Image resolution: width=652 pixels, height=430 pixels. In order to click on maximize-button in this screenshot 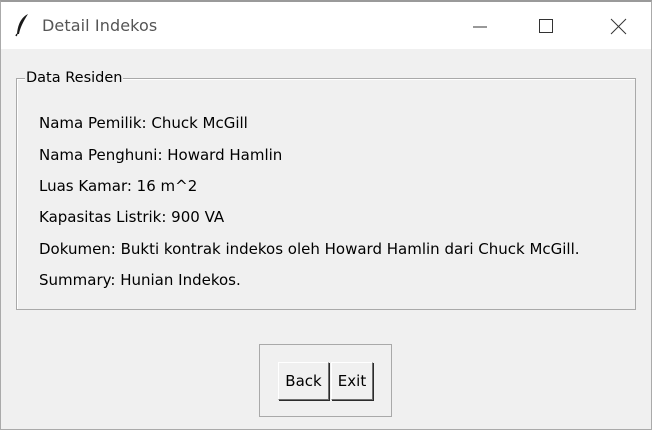, I will do `click(546, 25)`.